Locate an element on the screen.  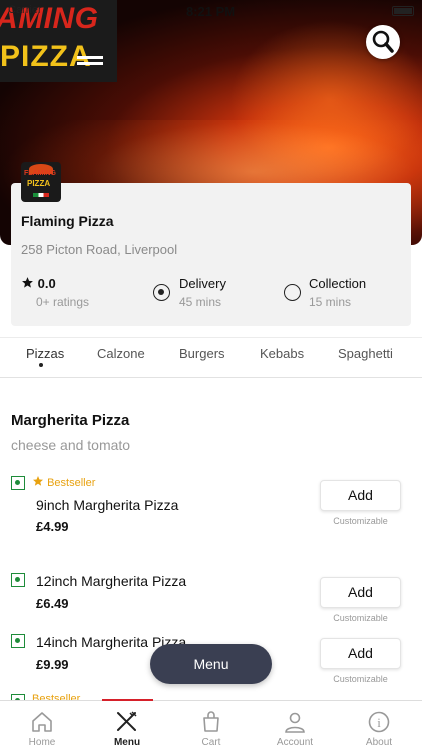
bestseller-label: Bestseller is located at coordinates (71, 483).